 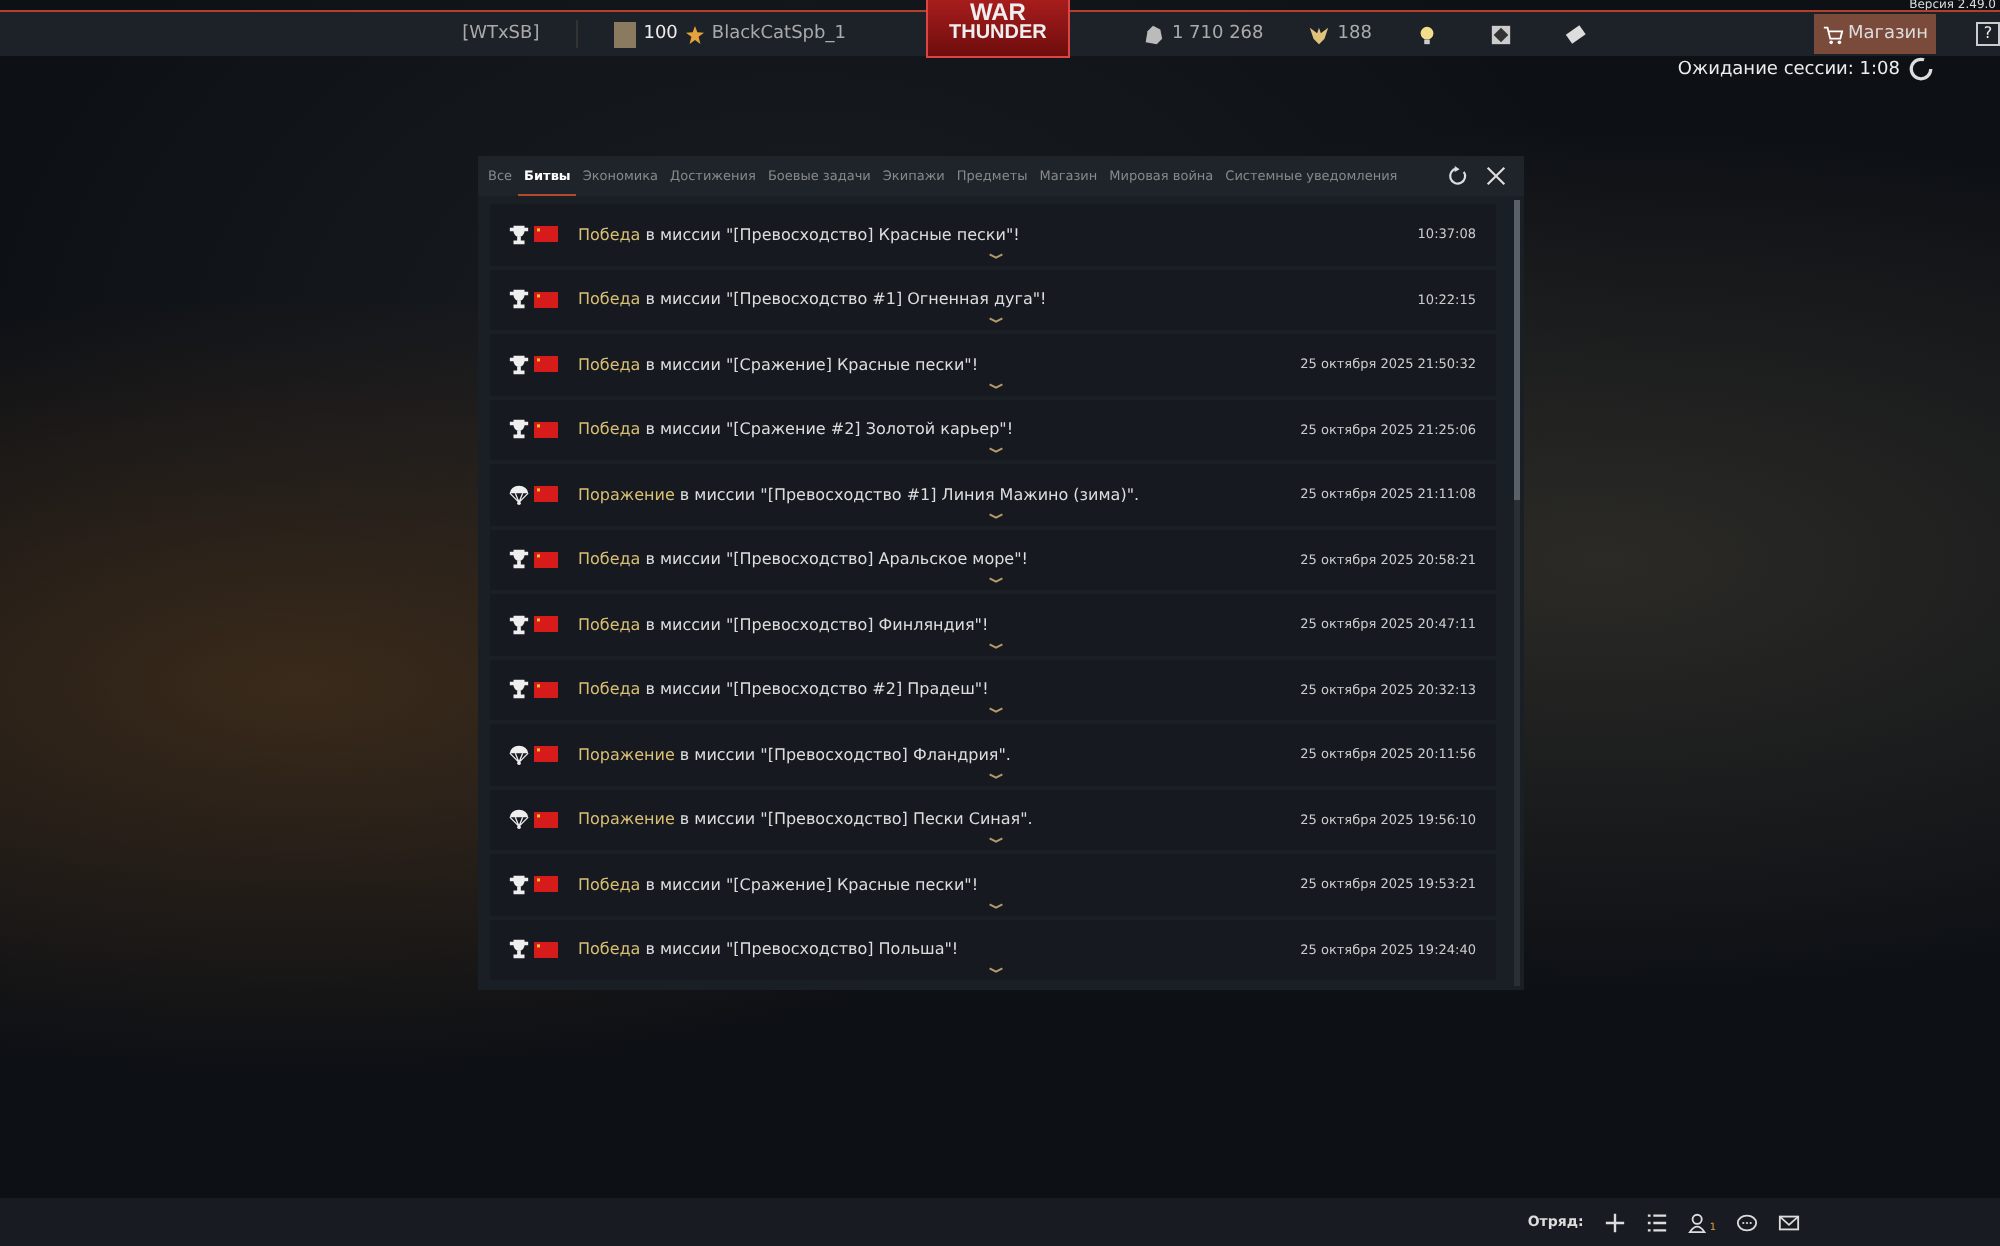 I want to click on game-logo: WAR THUNDER, so click(x=997, y=29).